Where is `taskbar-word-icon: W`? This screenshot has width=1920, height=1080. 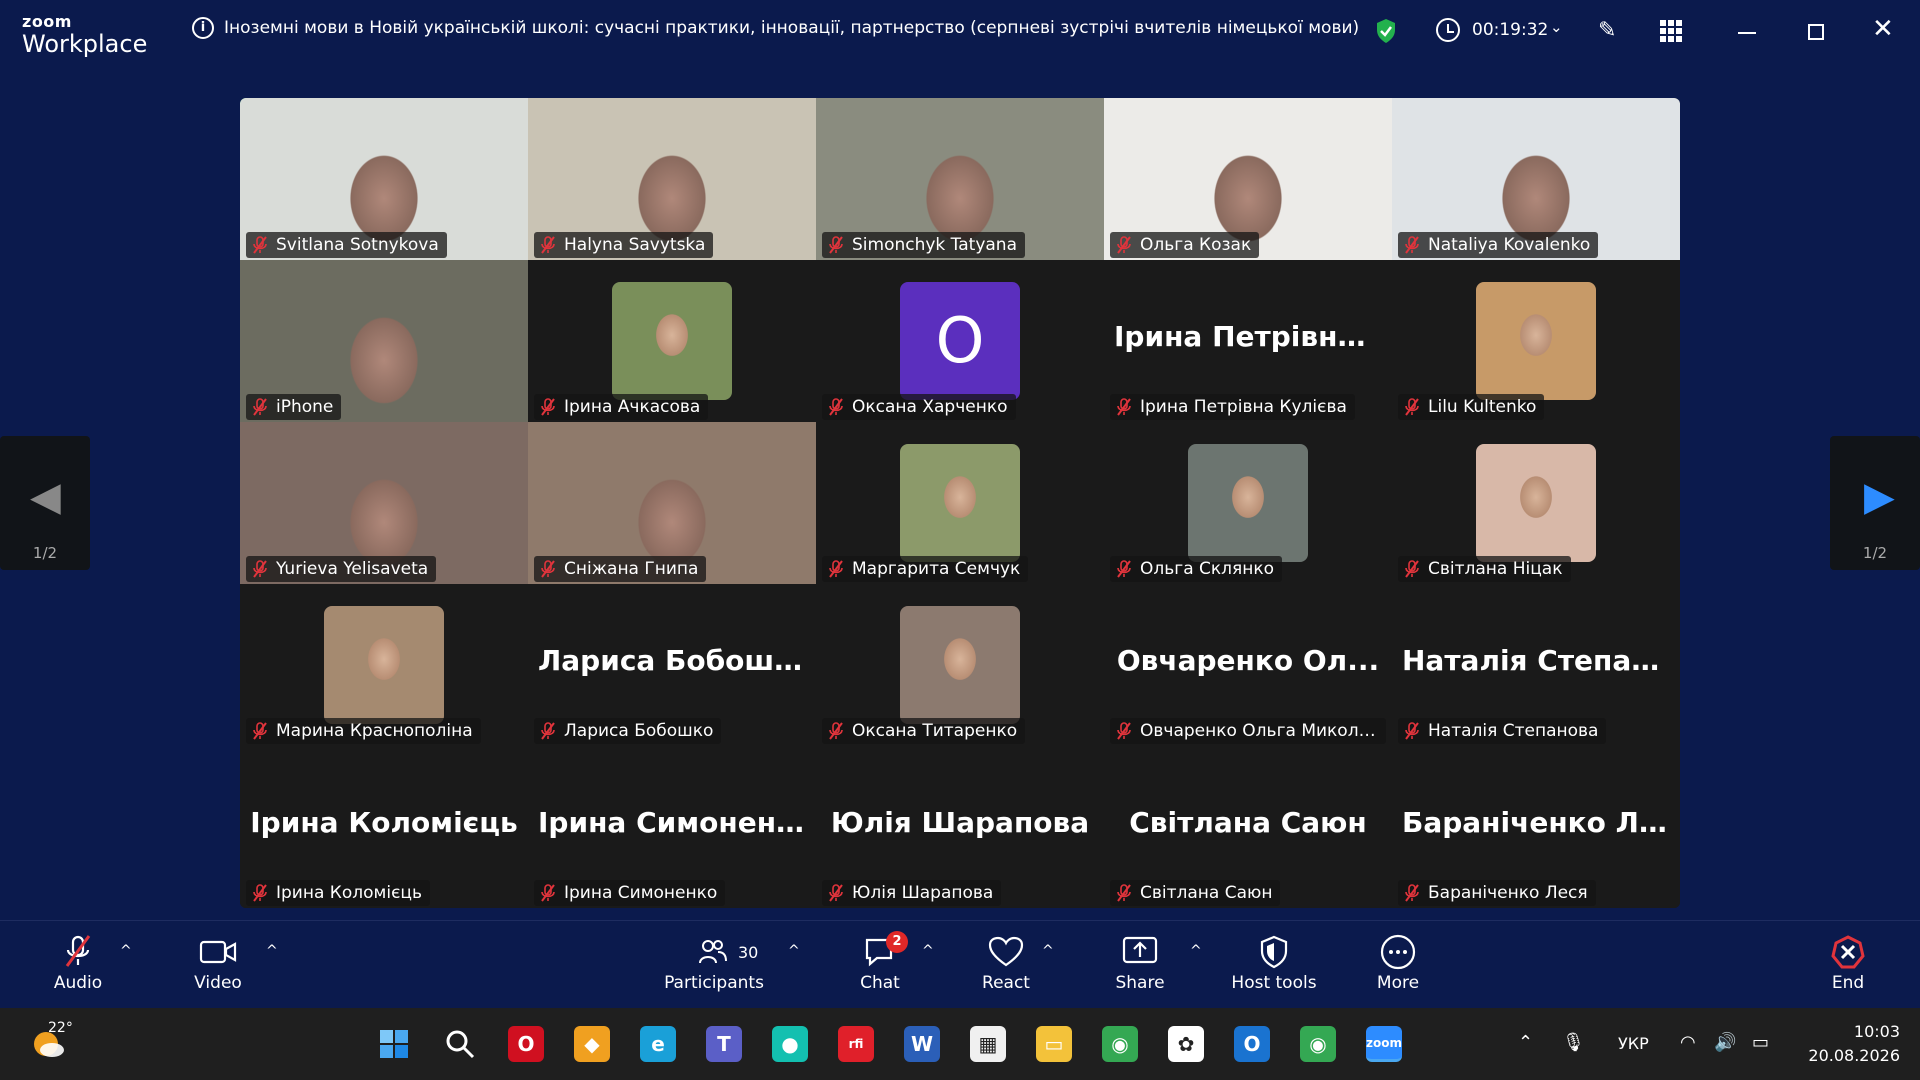
taskbar-word-icon: W is located at coordinates (922, 1044).